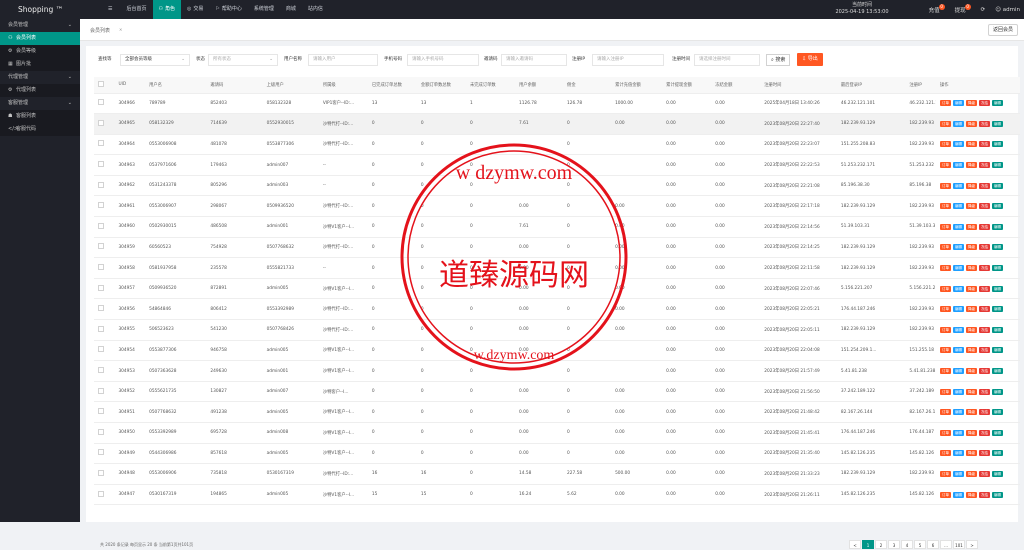 This screenshot has width=1024, height=550. Describe the element at coordinates (243, 60) in the screenshot. I see `status-select: 所有状态 ⌄` at that location.